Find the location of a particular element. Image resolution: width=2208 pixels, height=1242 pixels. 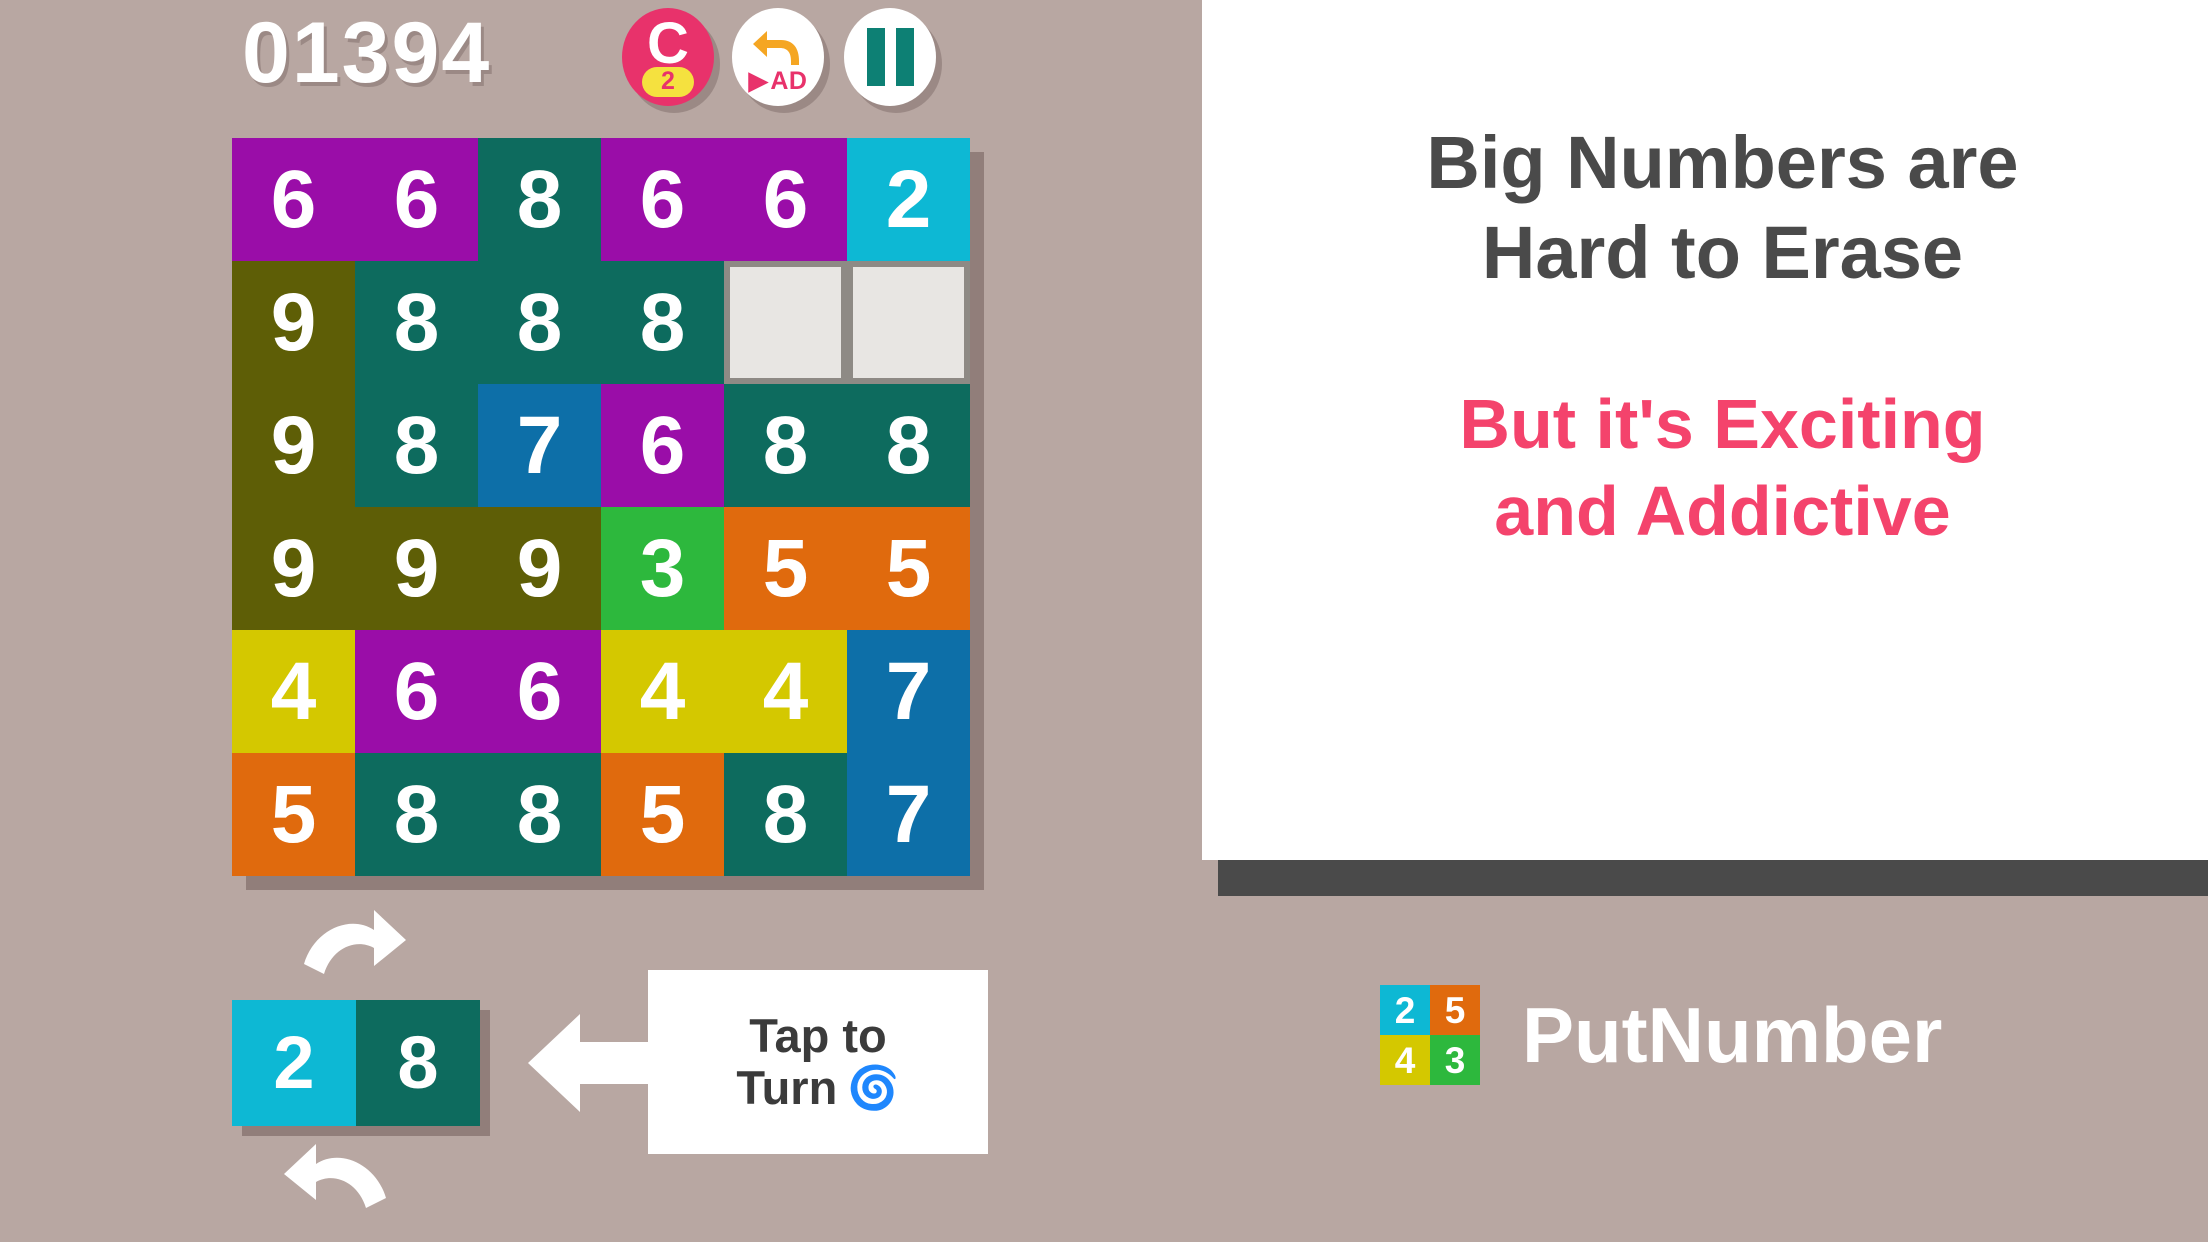

promo-subline-group: But it's Exciting and Addictive is located at coordinates (1722, 468).